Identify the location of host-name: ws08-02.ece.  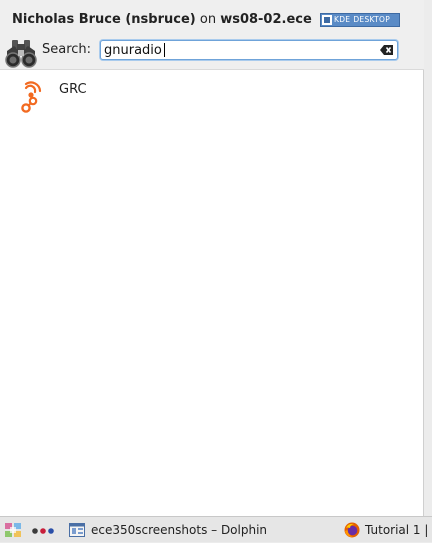
(266, 19).